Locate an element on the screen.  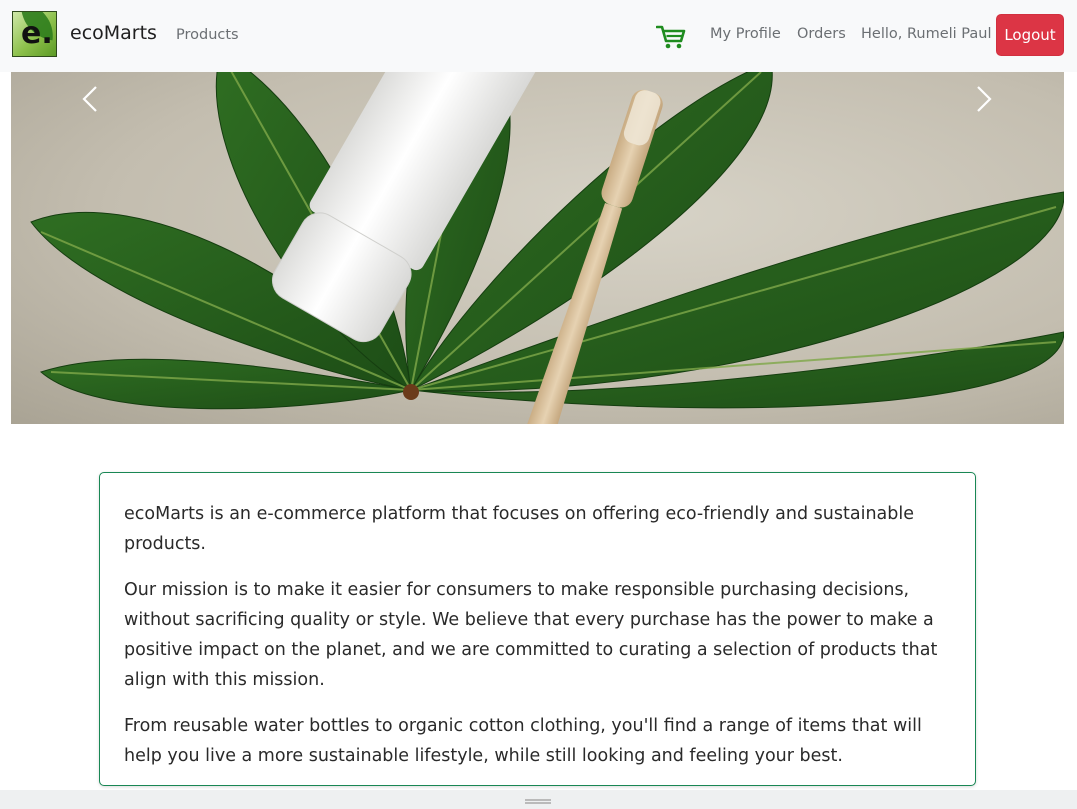
user-greeting: Hello, Rumeli Paul is located at coordinates (926, 34).